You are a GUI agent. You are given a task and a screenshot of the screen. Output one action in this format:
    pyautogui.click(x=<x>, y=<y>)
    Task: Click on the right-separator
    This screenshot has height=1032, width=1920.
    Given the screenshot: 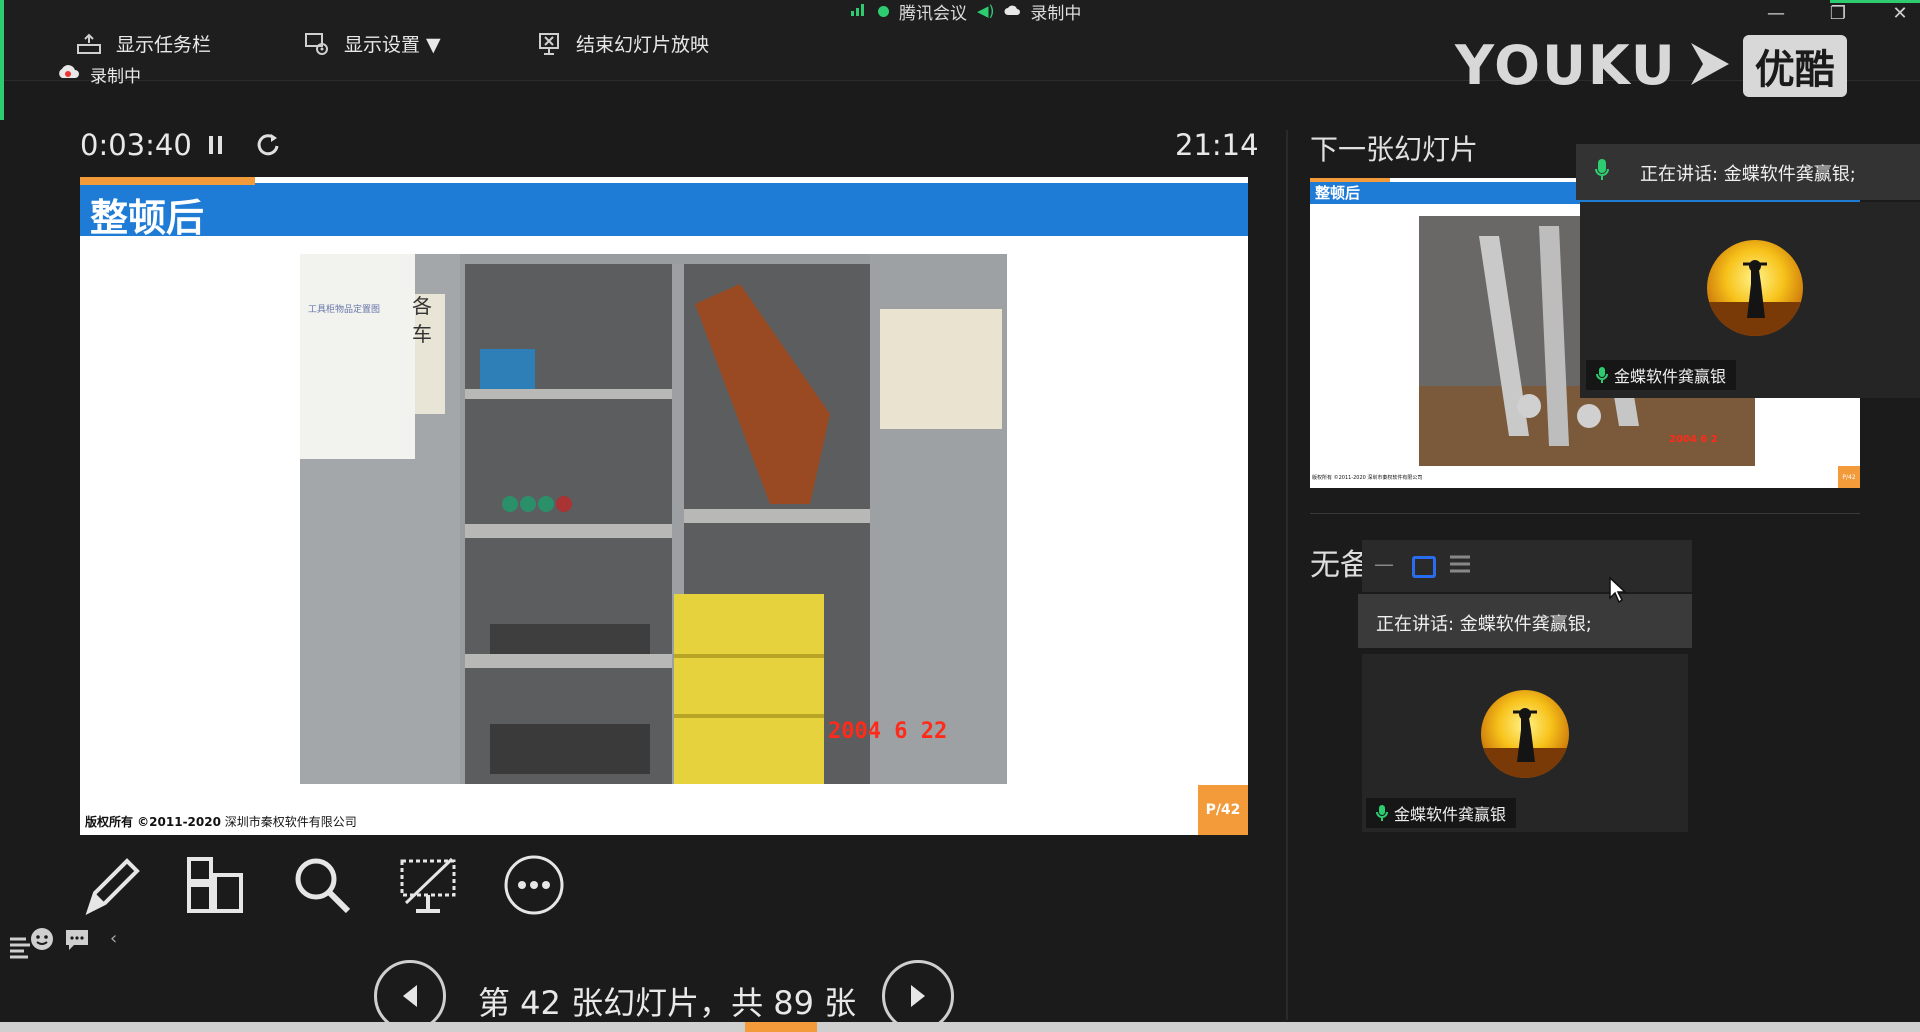 What is the action you would take?
    pyautogui.click(x=1585, y=513)
    